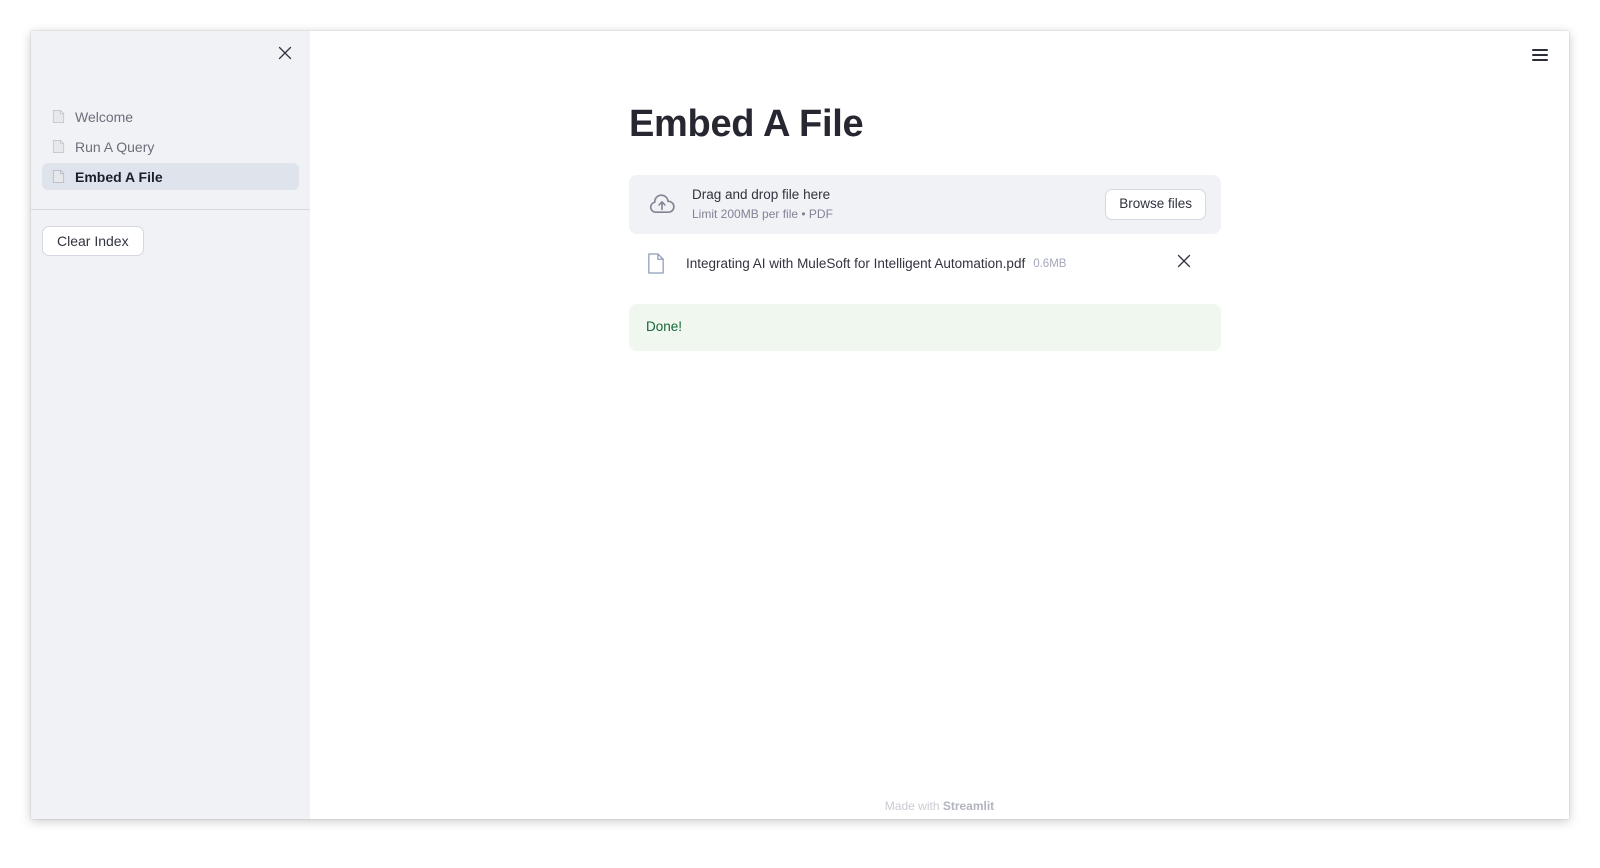 This screenshot has width=1600, height=868. Describe the element at coordinates (746, 124) in the screenshot. I see `page-title: Embed A File` at that location.